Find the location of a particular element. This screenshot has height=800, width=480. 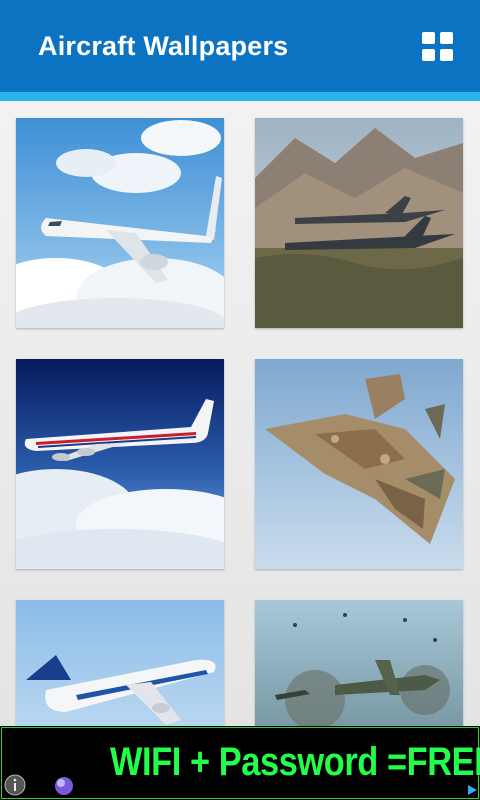

ad-banner: WIFI + Password =FREE is located at coordinates (240, 763).